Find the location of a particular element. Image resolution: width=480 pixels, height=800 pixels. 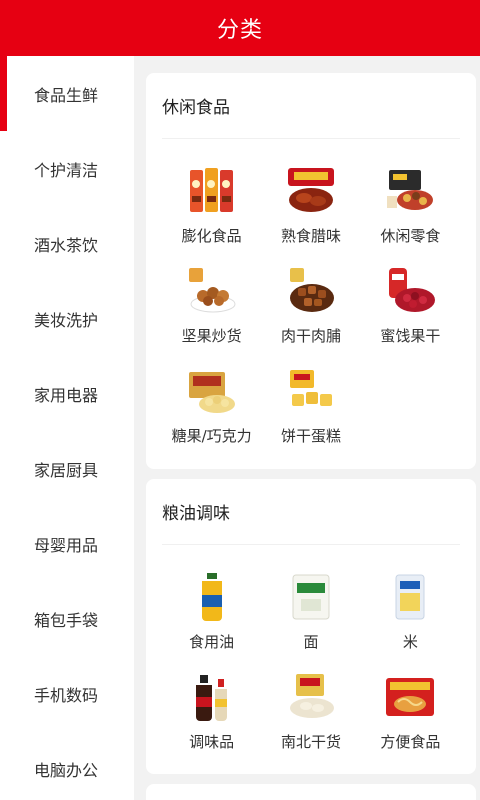

category-item-biscuits-cakes: 饼干蛋糕 is located at coordinates (310, 408).